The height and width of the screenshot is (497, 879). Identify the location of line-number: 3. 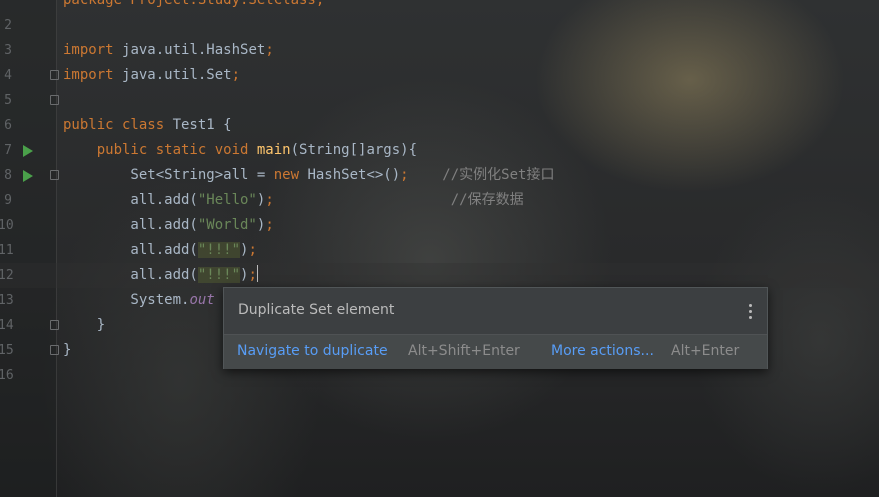
(8, 50).